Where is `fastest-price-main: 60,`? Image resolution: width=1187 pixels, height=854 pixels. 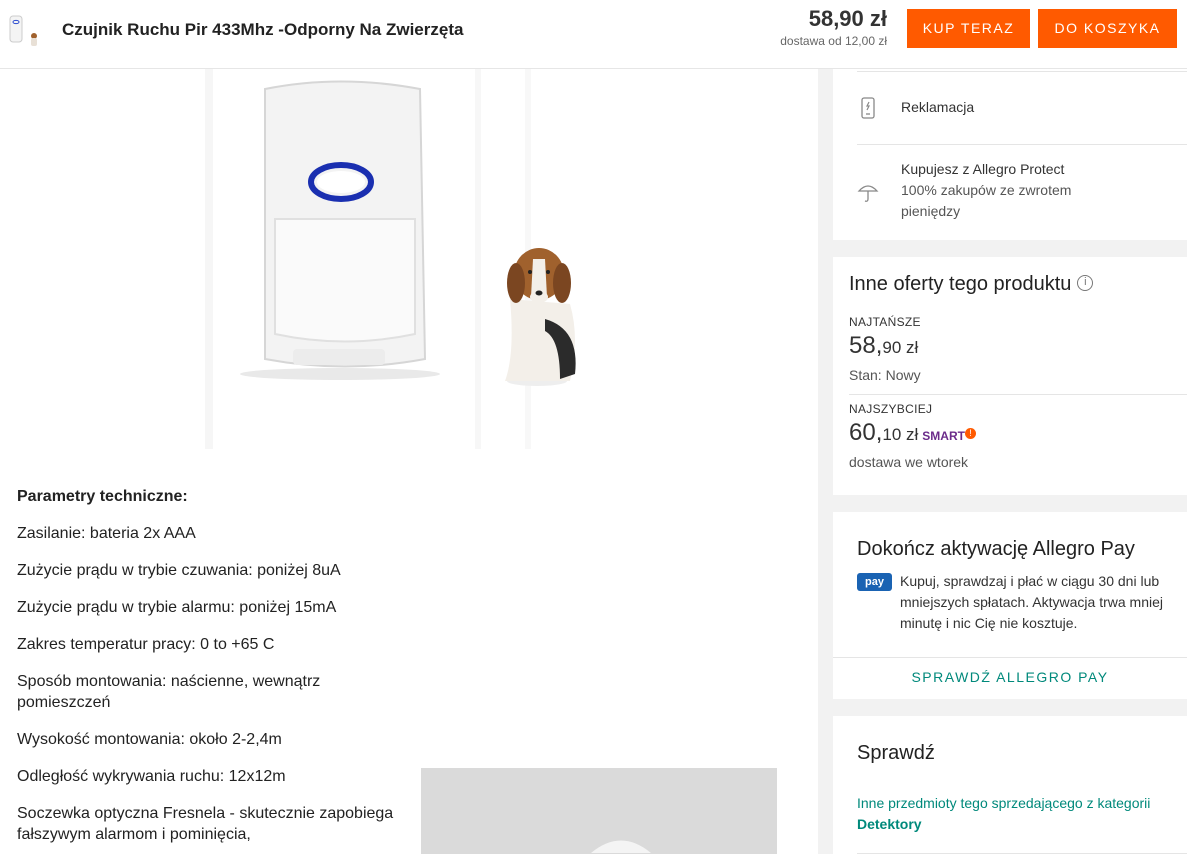 fastest-price-main: 60, is located at coordinates (866, 432).